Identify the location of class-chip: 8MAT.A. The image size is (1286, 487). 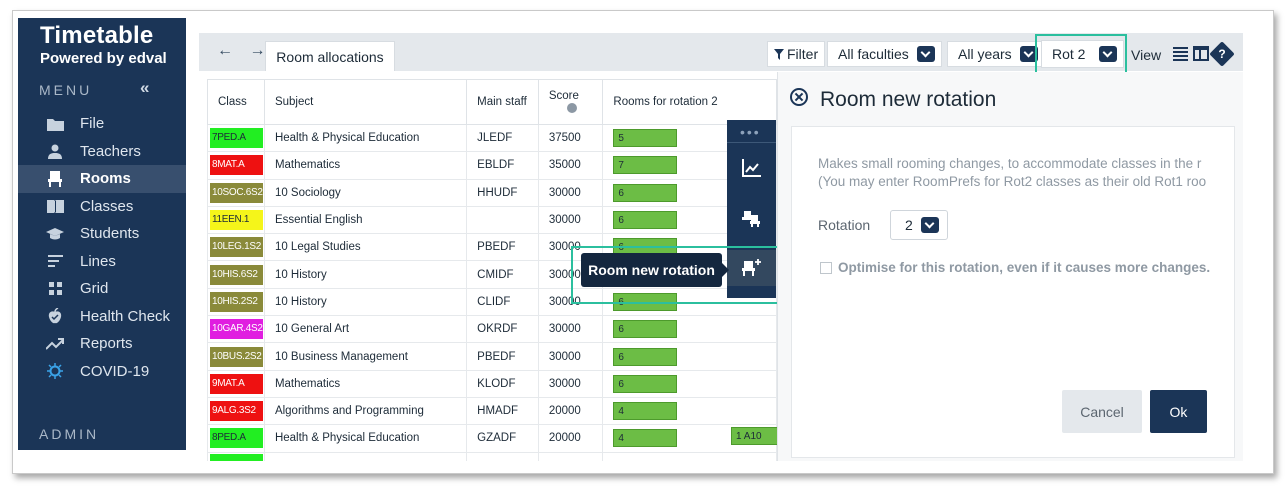
(236, 165).